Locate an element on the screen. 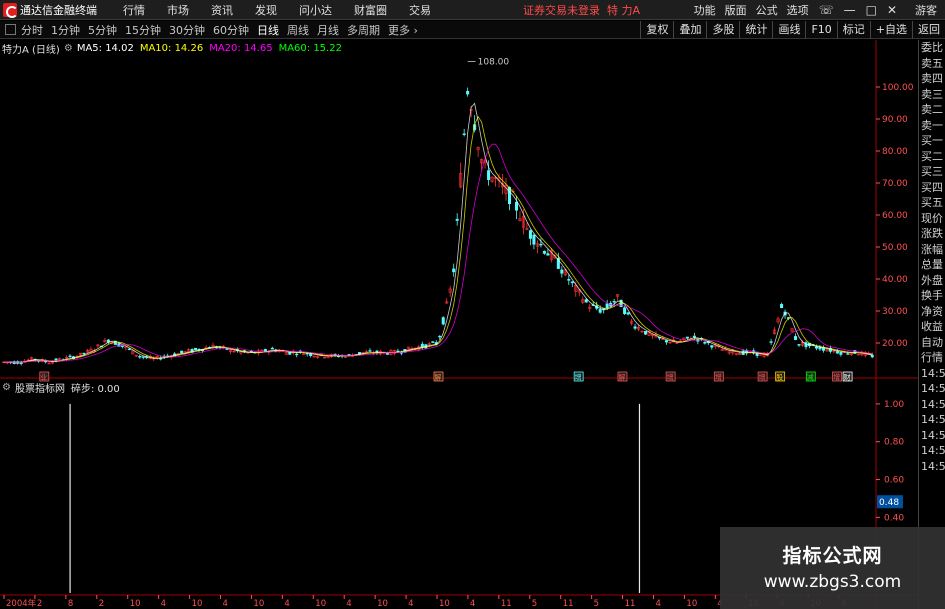 The width and height of the screenshot is (945, 609). settings-icon: ⚙ is located at coordinates (68, 48).